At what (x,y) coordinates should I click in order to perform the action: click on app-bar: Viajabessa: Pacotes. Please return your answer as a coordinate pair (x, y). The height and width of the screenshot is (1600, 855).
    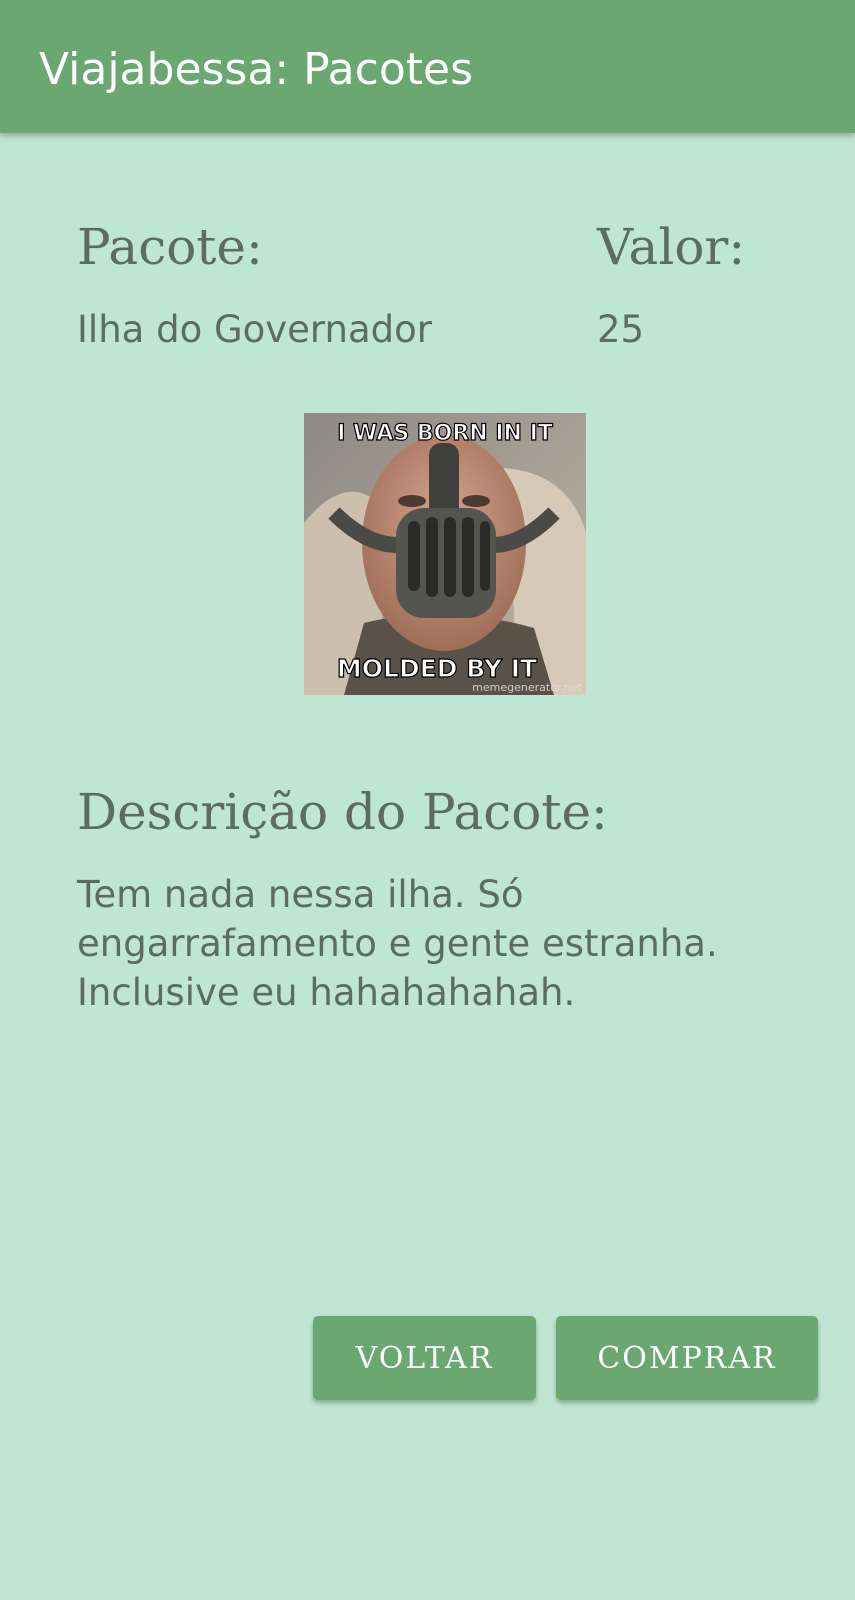
    Looking at the image, I should click on (427, 66).